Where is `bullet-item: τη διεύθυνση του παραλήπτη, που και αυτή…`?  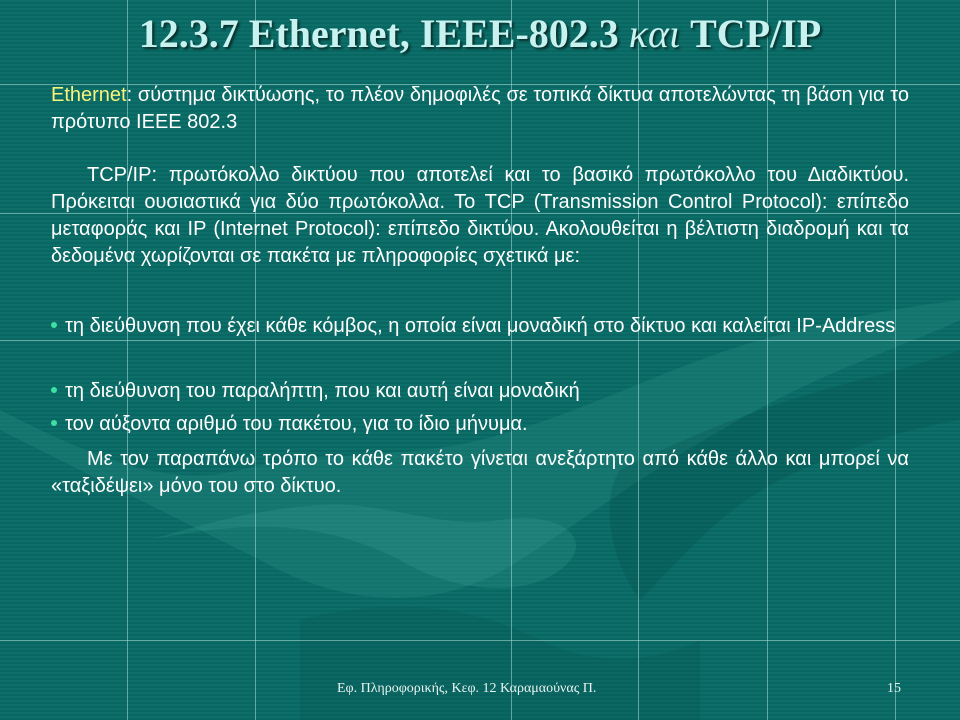 bullet-item: τη διεύθυνση του παραλήπτη, που και αυτή… is located at coordinates (480, 391).